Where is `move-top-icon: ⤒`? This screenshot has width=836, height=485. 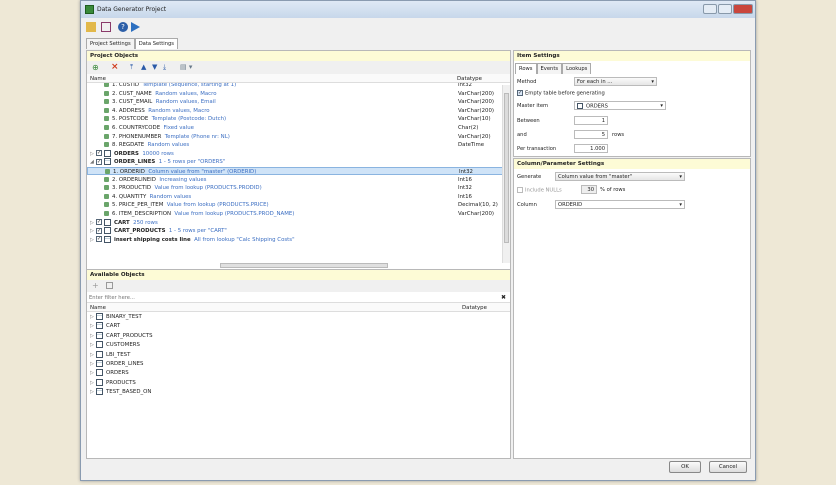
move-top-icon: ⤒ is located at coordinates (131, 67).